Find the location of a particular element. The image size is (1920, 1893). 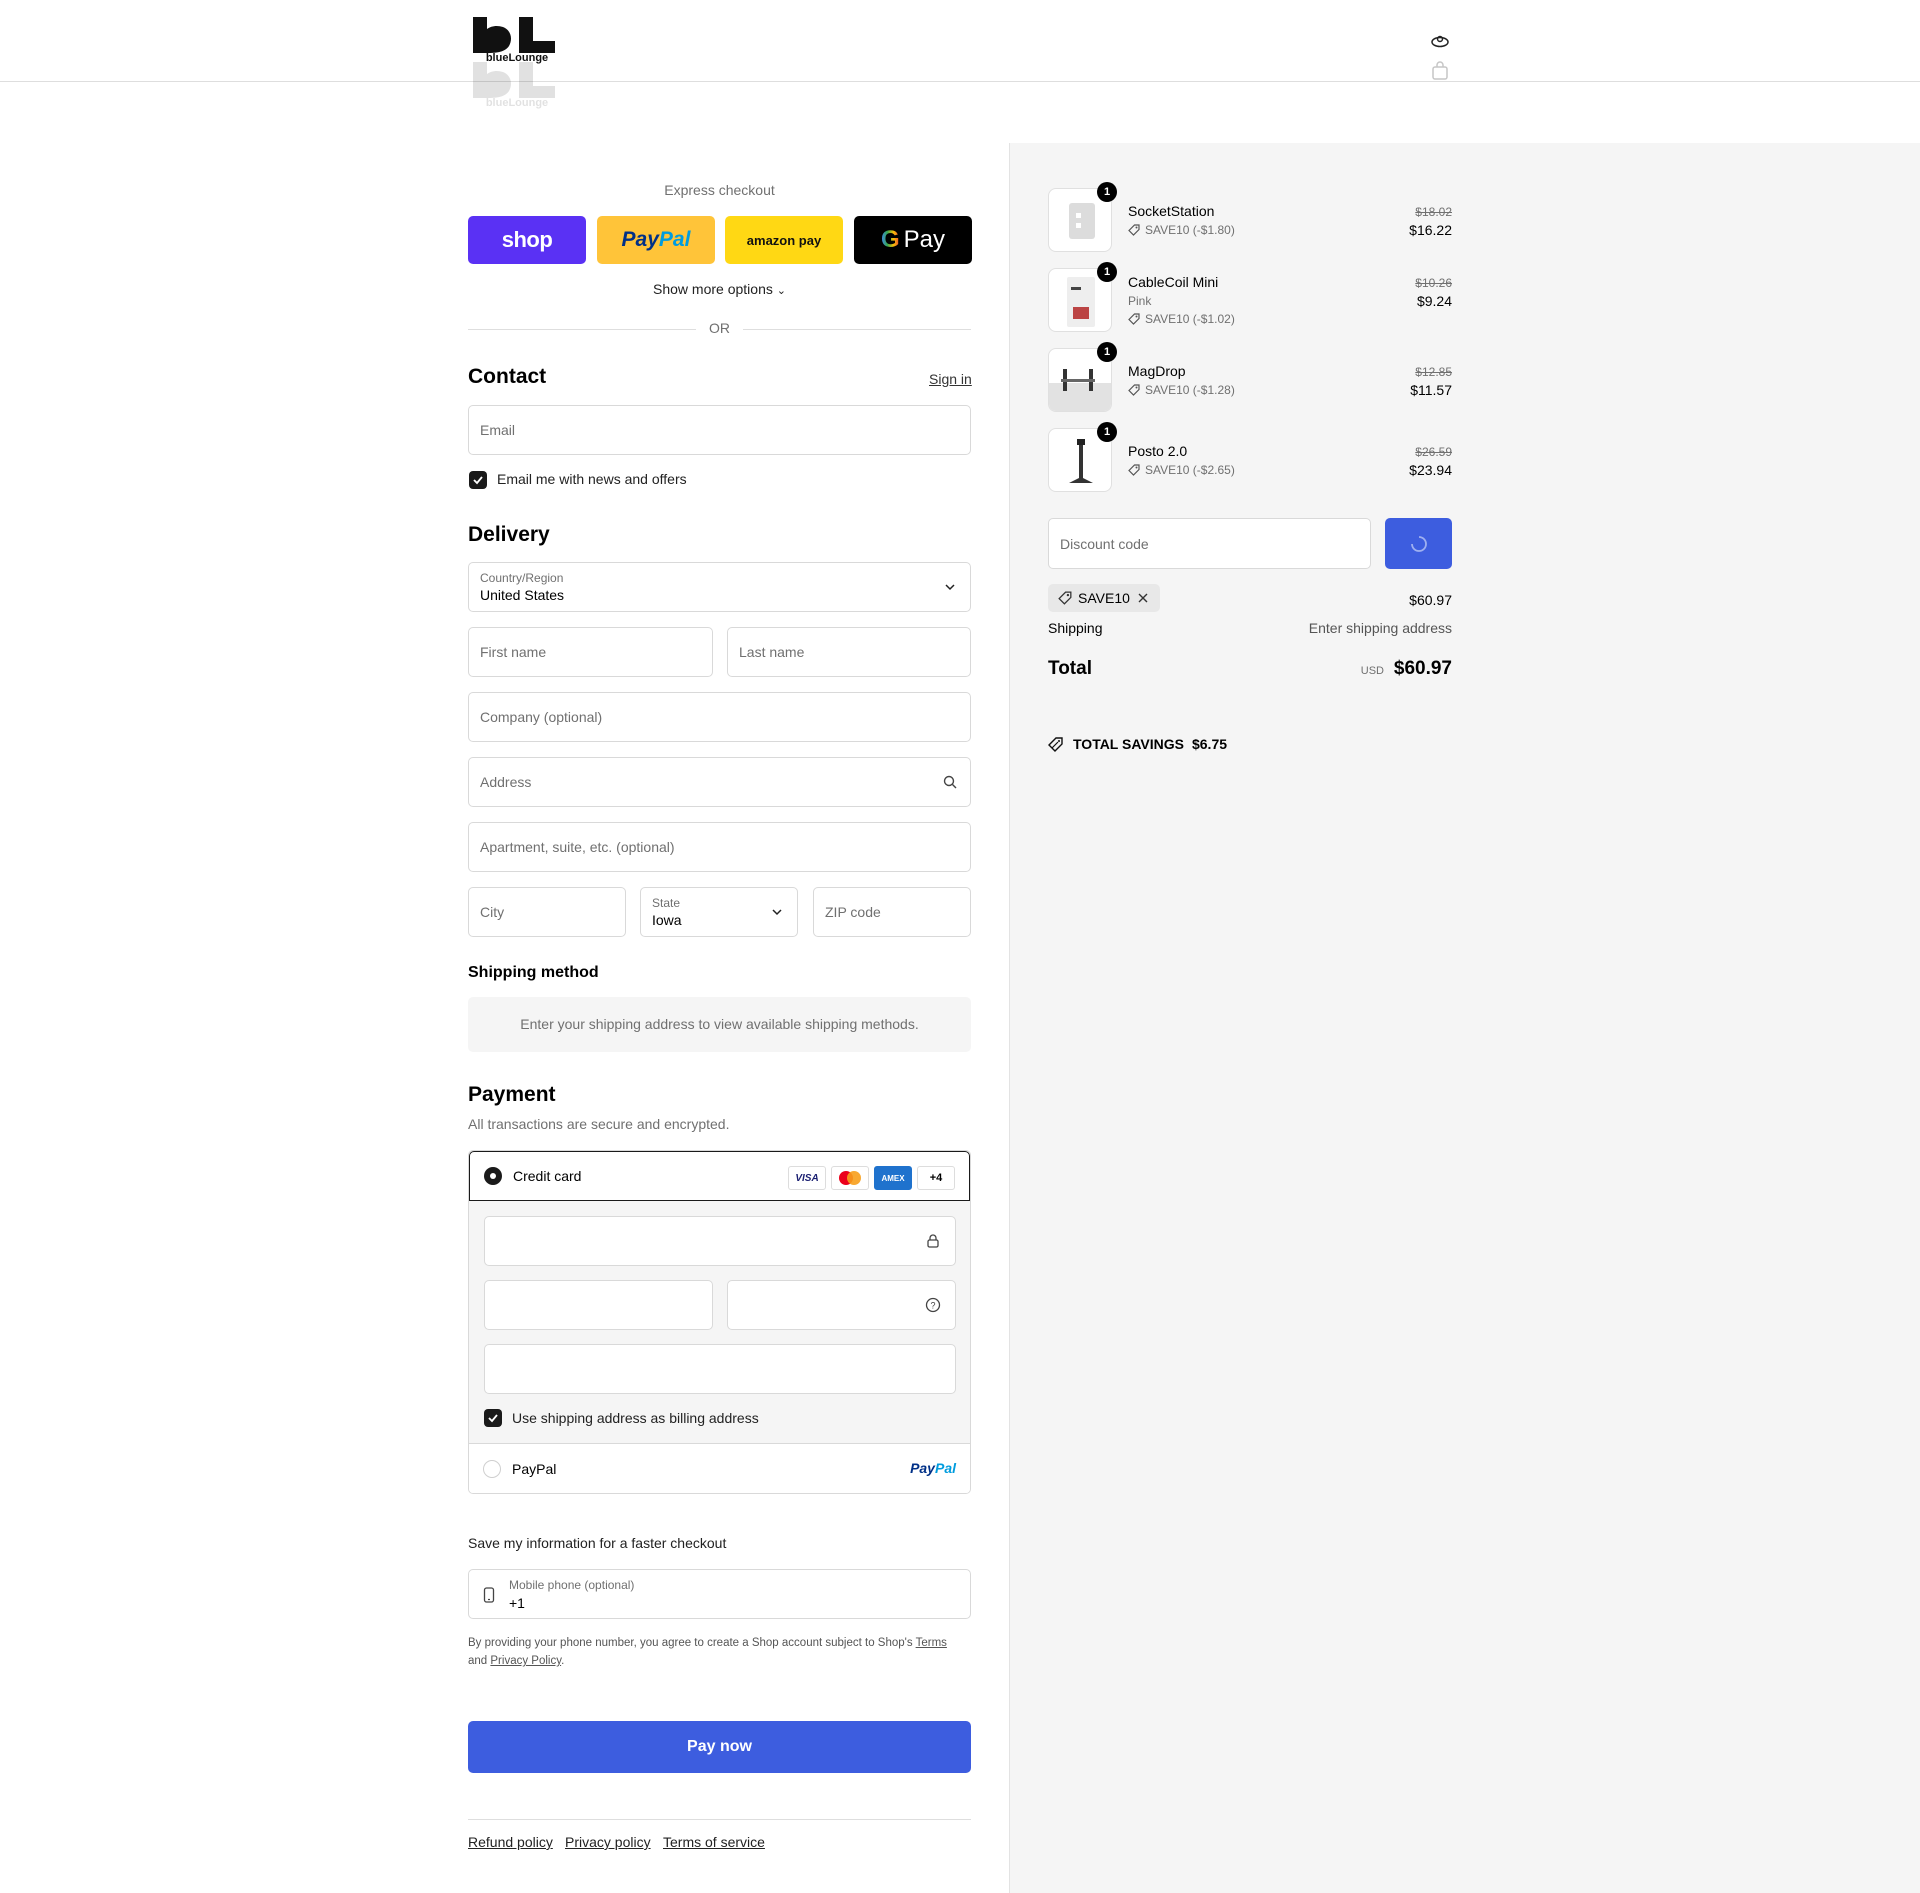

terms-link: Terms is located at coordinates (931, 1643).